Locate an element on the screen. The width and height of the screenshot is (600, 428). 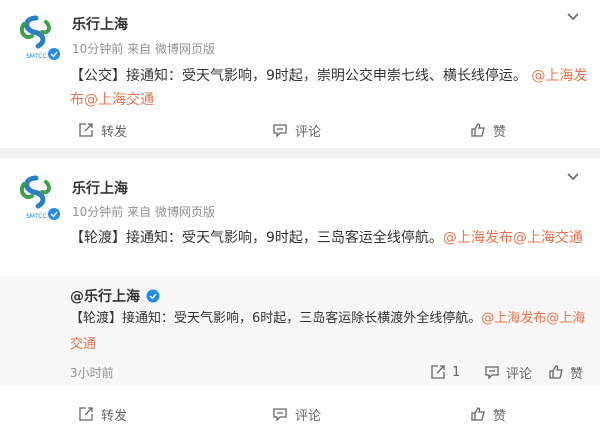
post-body: 【公交】接通知：受天气影响，9时起，崇明公交申崇七线、横长线停运。 is located at coordinates (298, 76).